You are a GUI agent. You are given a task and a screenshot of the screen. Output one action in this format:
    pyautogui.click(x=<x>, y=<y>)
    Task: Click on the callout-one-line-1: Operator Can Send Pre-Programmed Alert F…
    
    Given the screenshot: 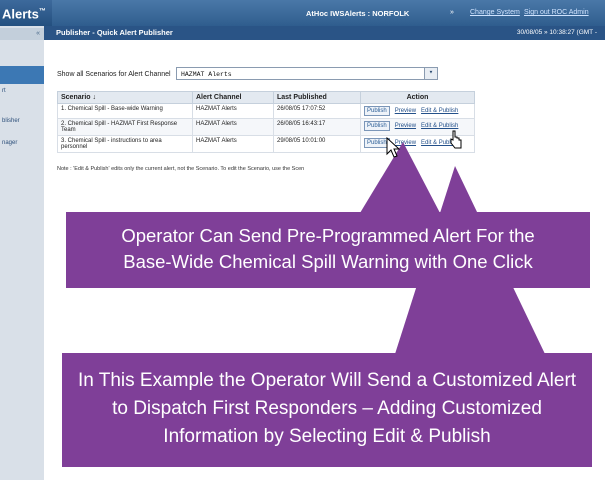 What is the action you would take?
    pyautogui.click(x=328, y=235)
    